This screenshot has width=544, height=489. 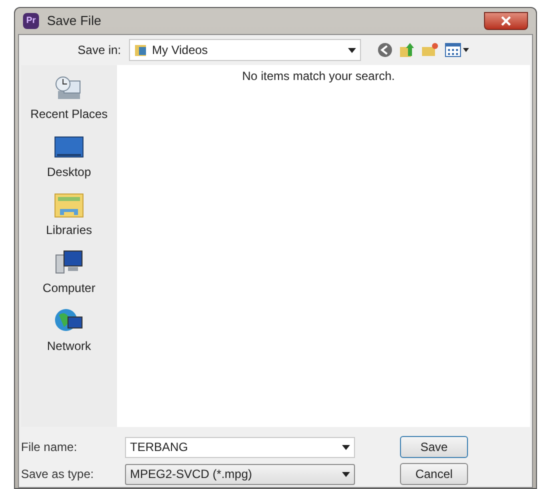 What do you see at coordinates (99, 50) in the screenshot?
I see `field-label: Save in:` at bounding box center [99, 50].